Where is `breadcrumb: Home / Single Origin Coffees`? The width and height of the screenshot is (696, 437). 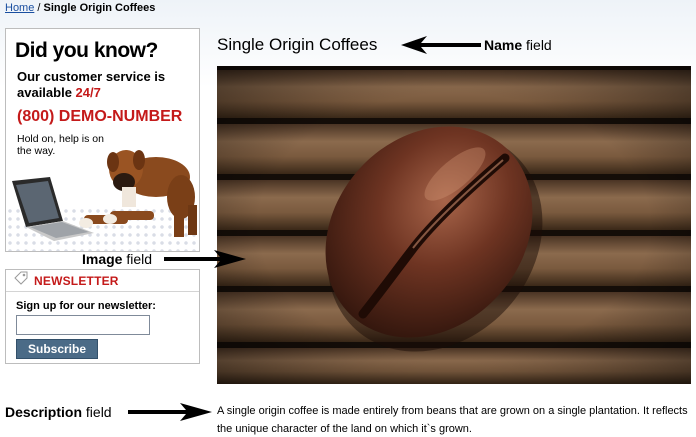 breadcrumb: Home / Single Origin Coffees is located at coordinates (80, 8).